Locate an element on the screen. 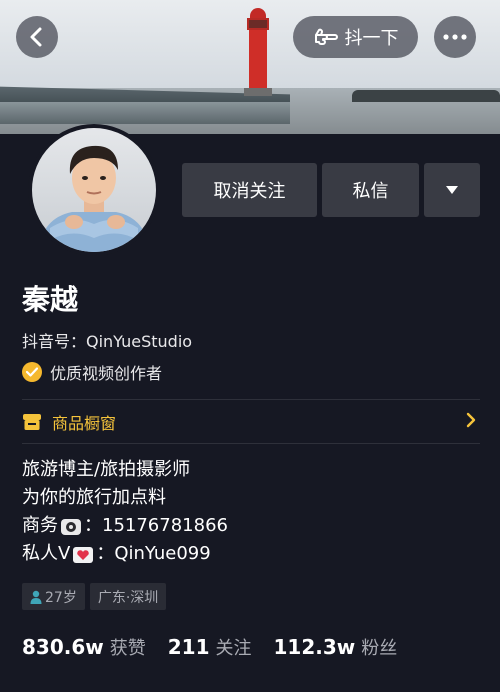 This screenshot has height=692, width=500. cover-pier-lower is located at coordinates (145, 113).